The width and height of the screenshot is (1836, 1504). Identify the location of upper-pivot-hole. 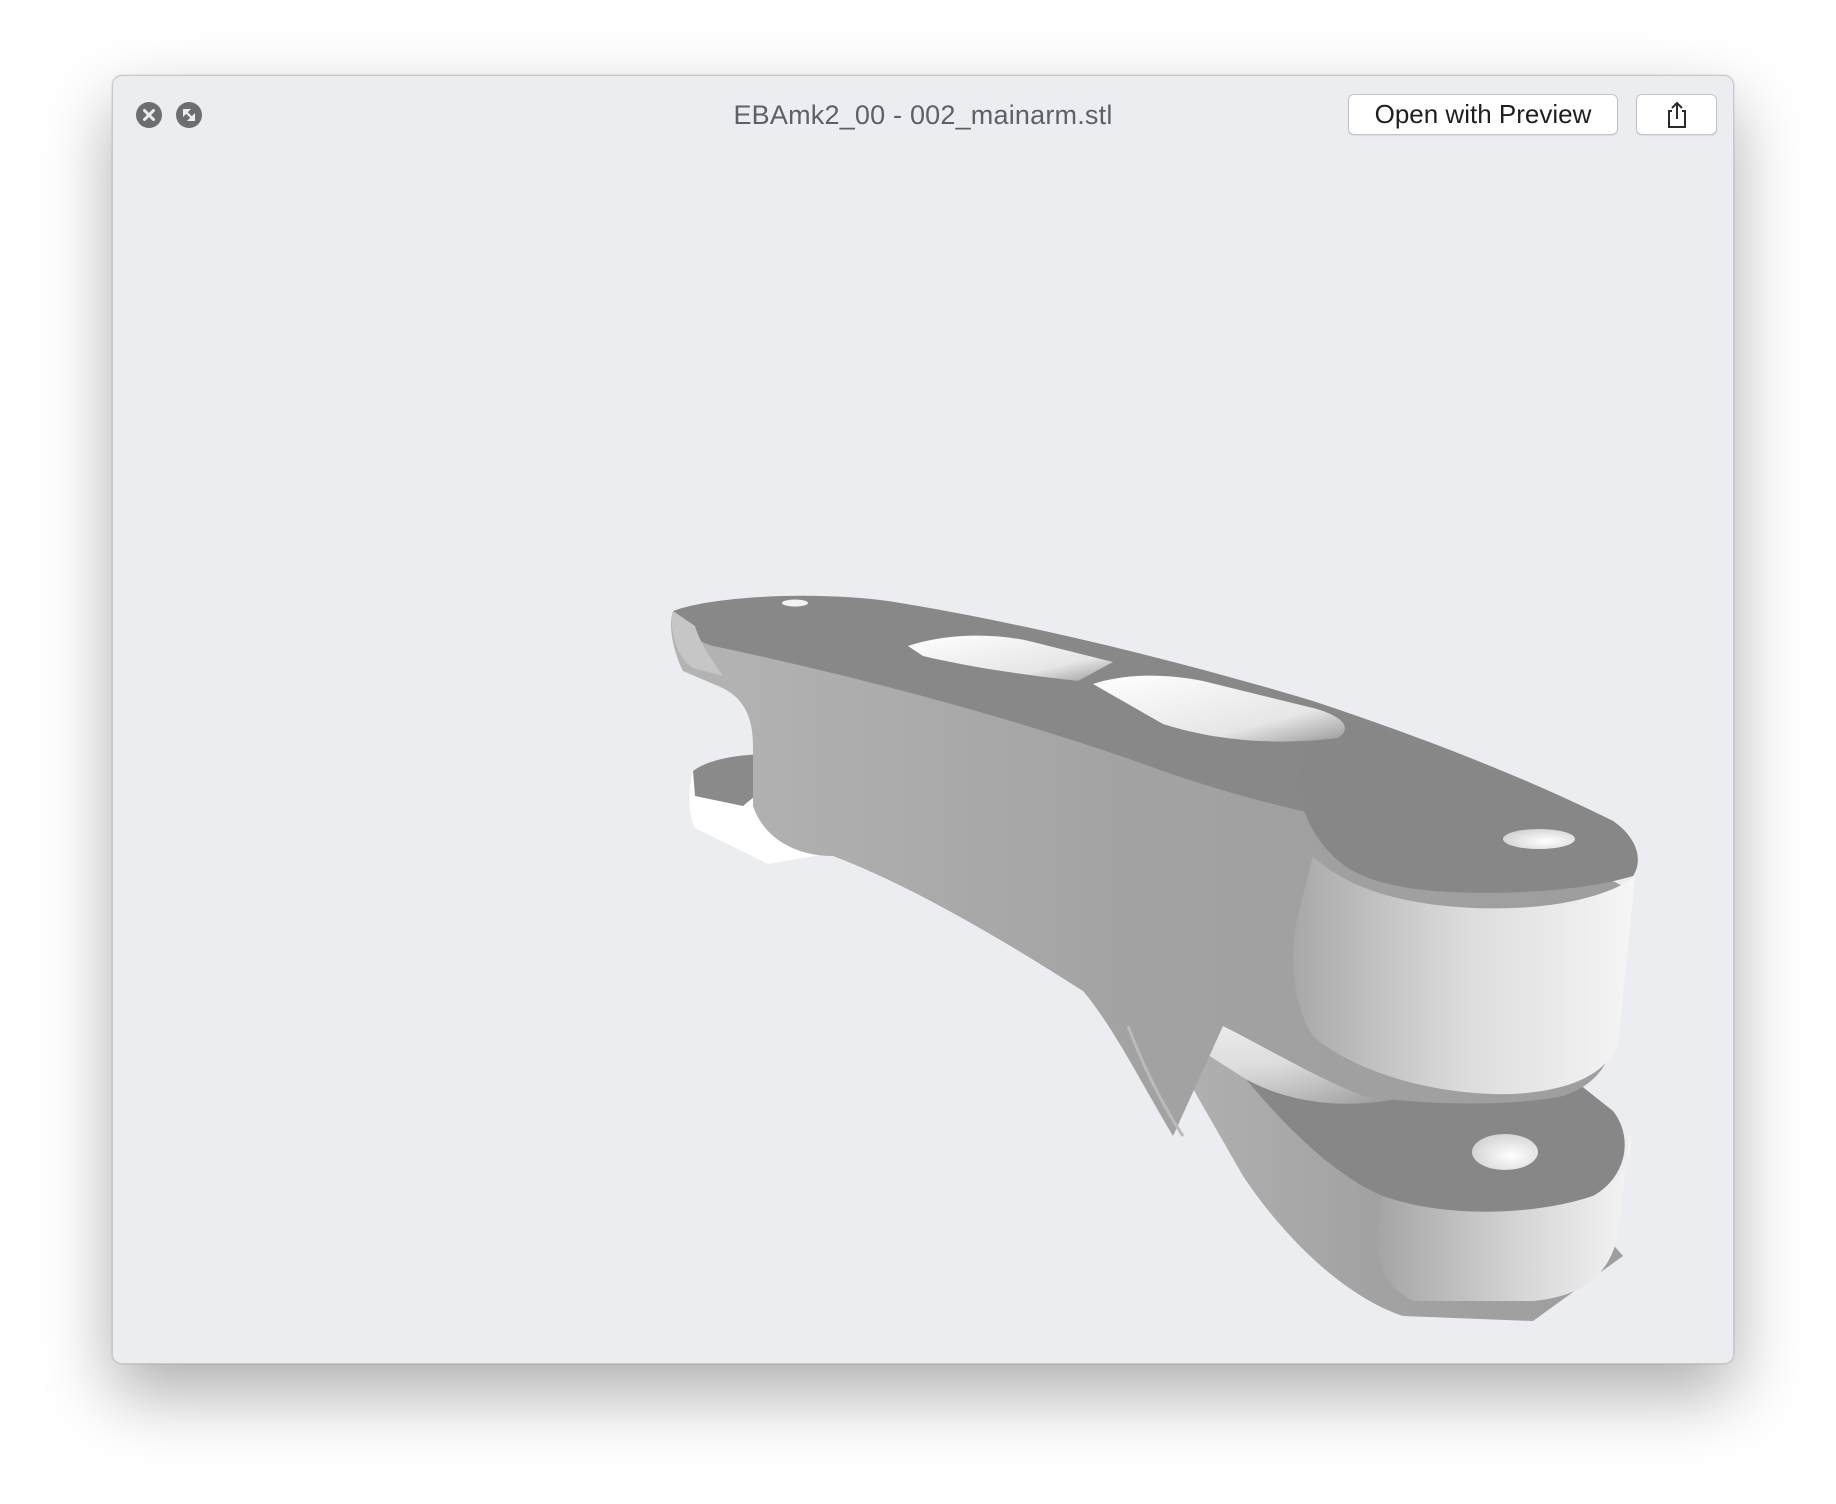
(1539, 839).